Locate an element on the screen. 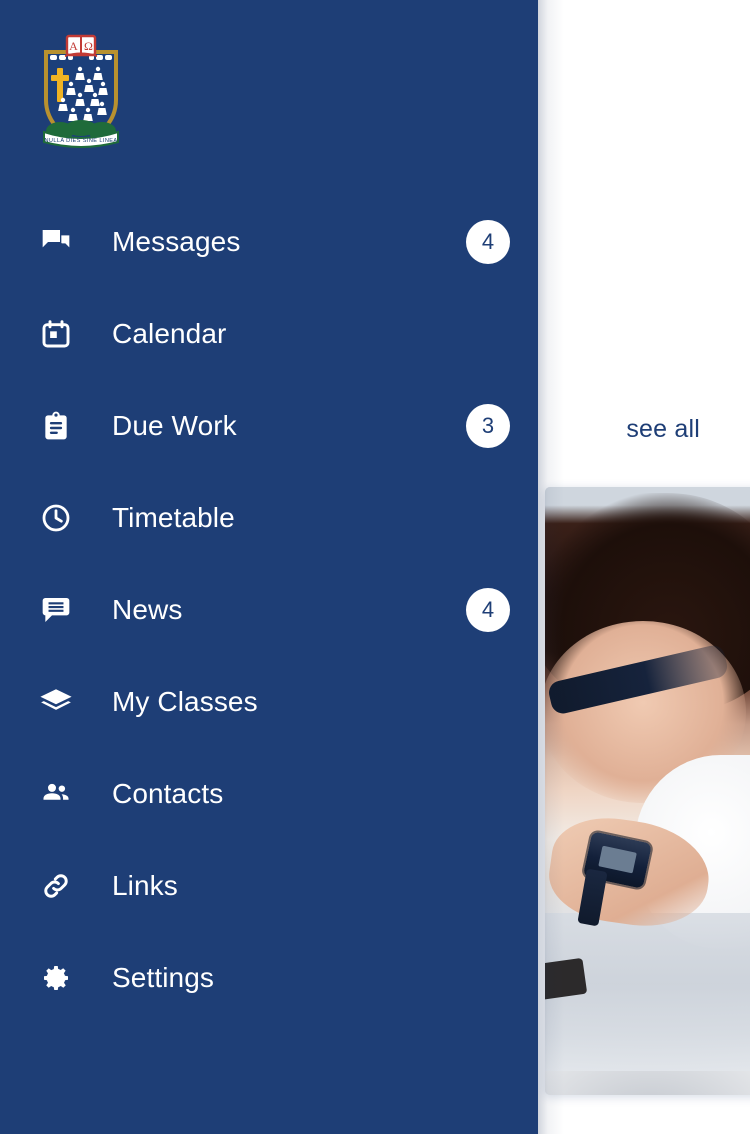 The image size is (750, 1134). nav-badge-messages: 4 is located at coordinates (488, 242).